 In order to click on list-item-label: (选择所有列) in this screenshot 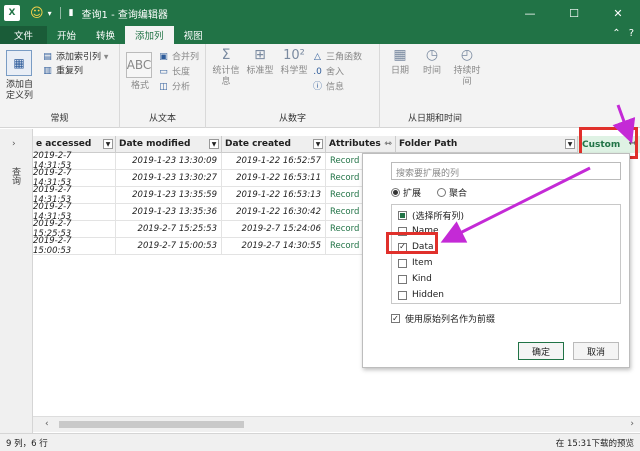, I will do `click(438, 216)`.